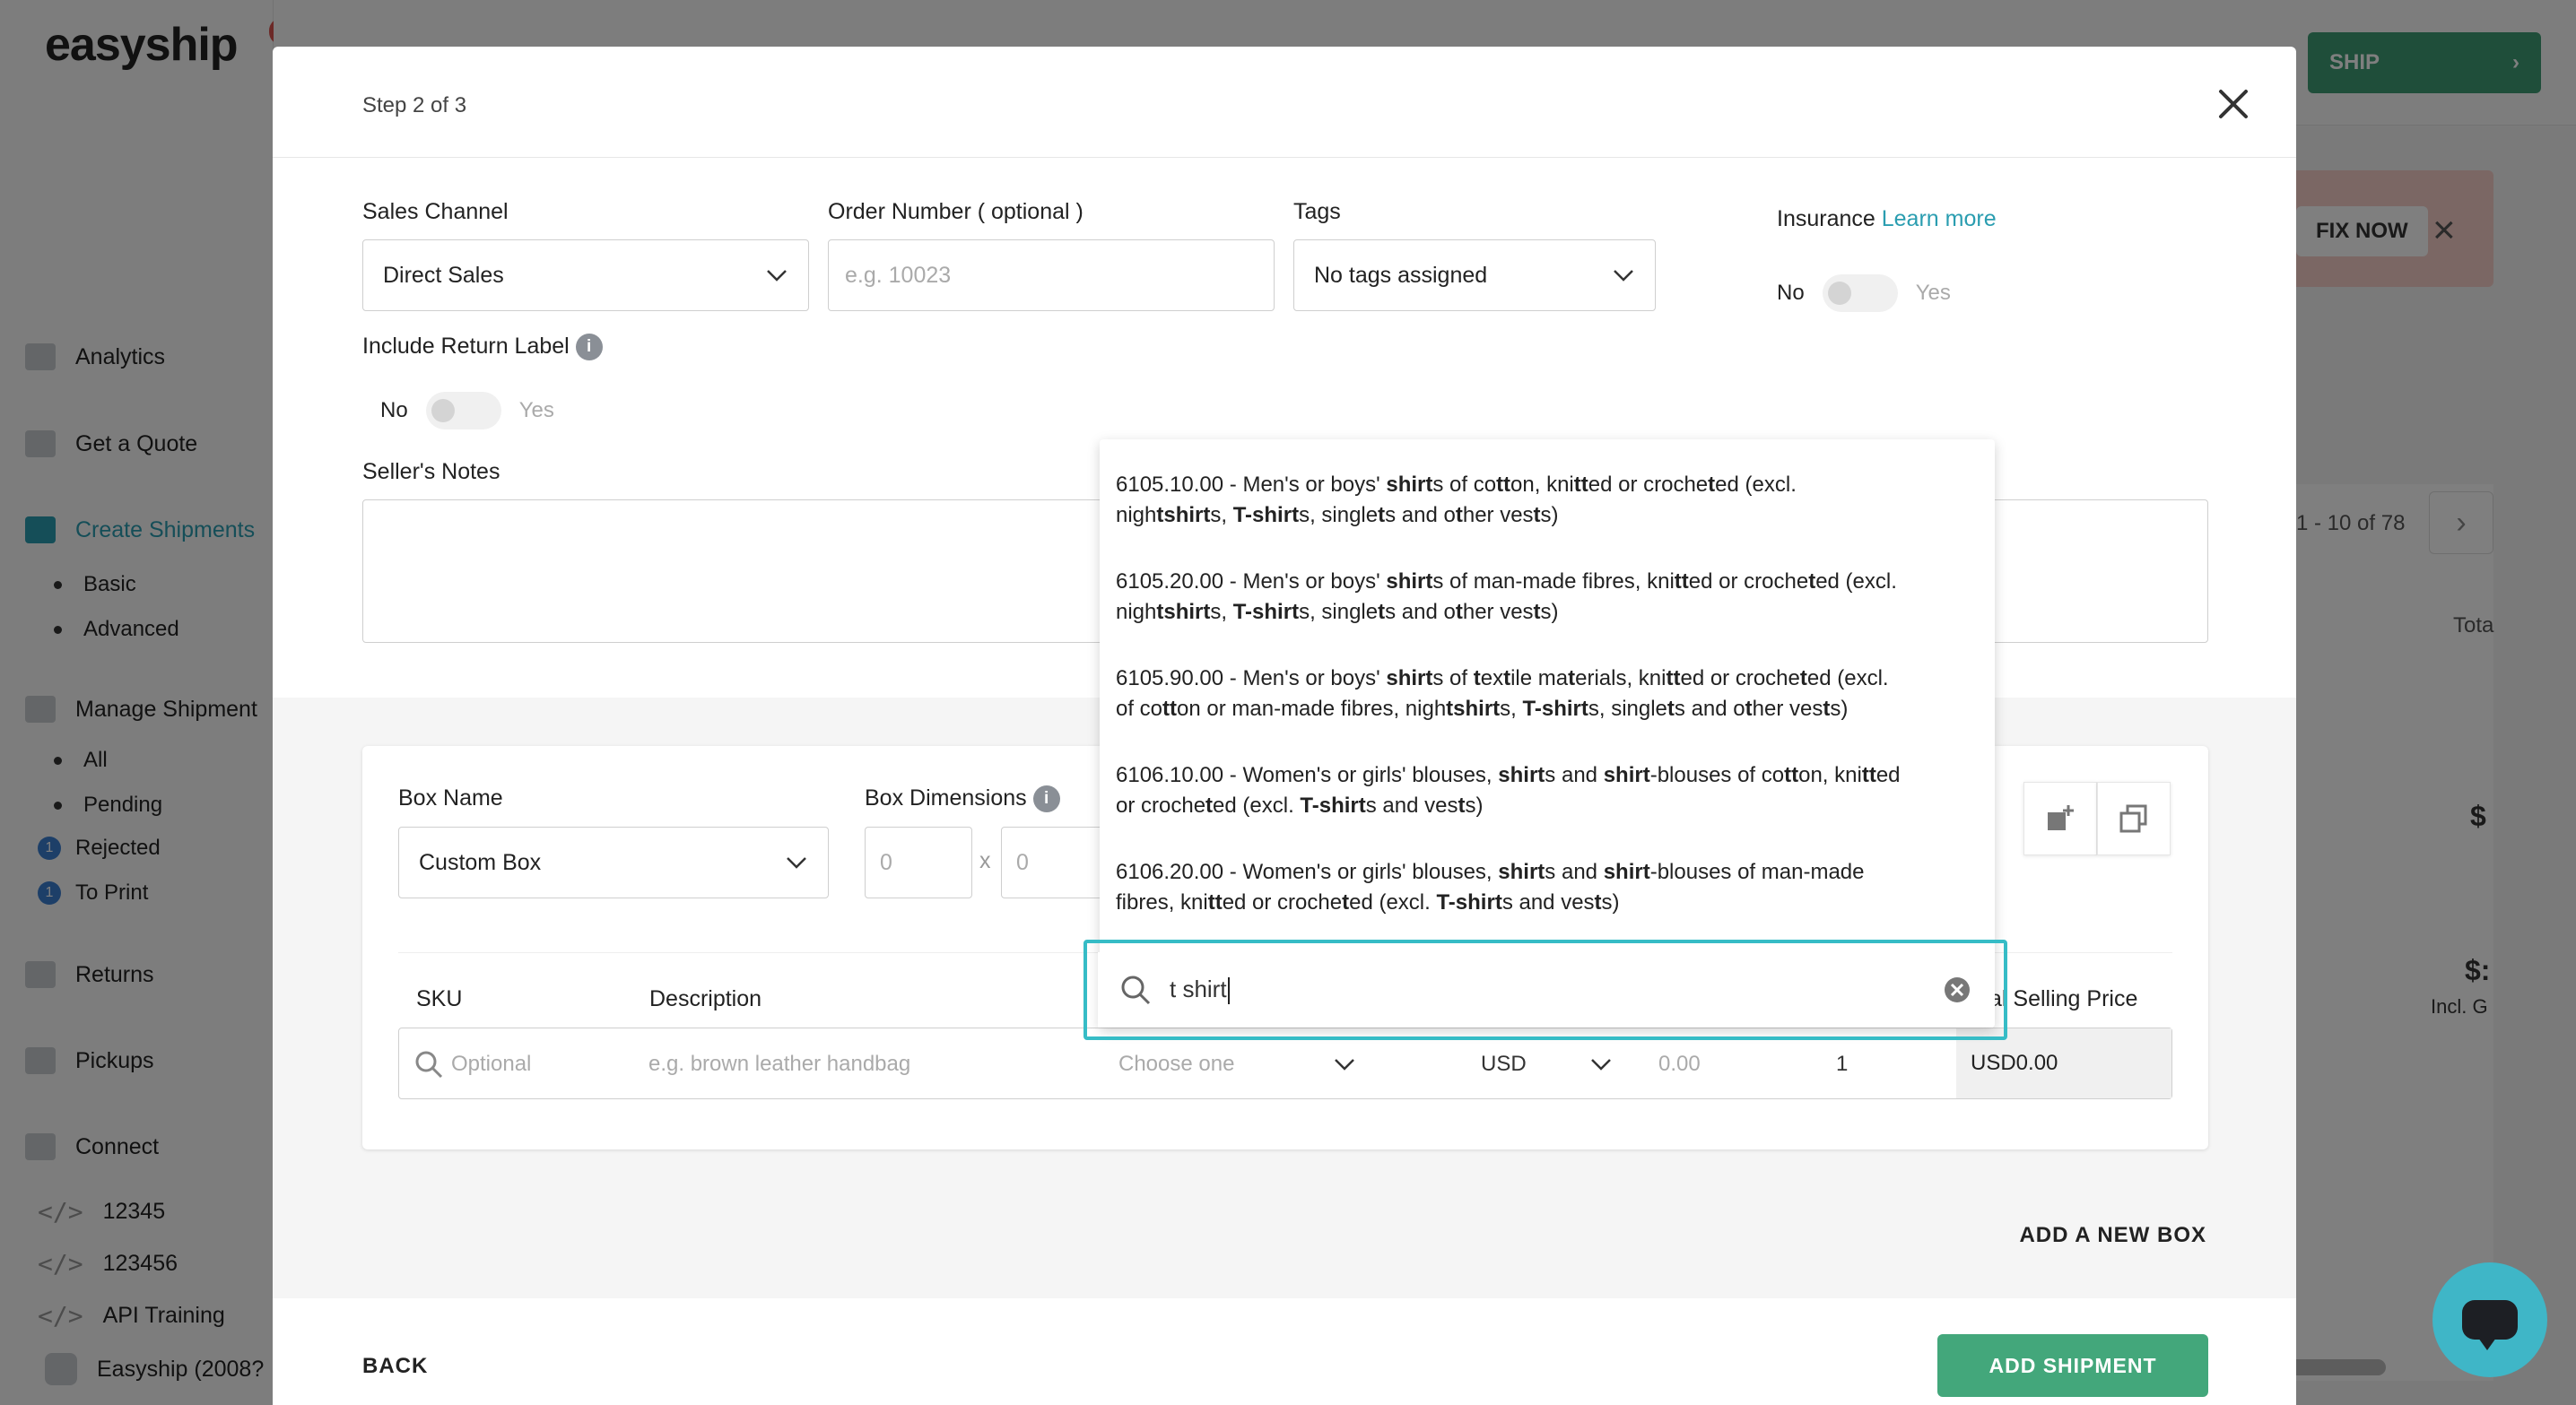  What do you see at coordinates (1055, 862) in the screenshot?
I see `box-width-input: 0` at bounding box center [1055, 862].